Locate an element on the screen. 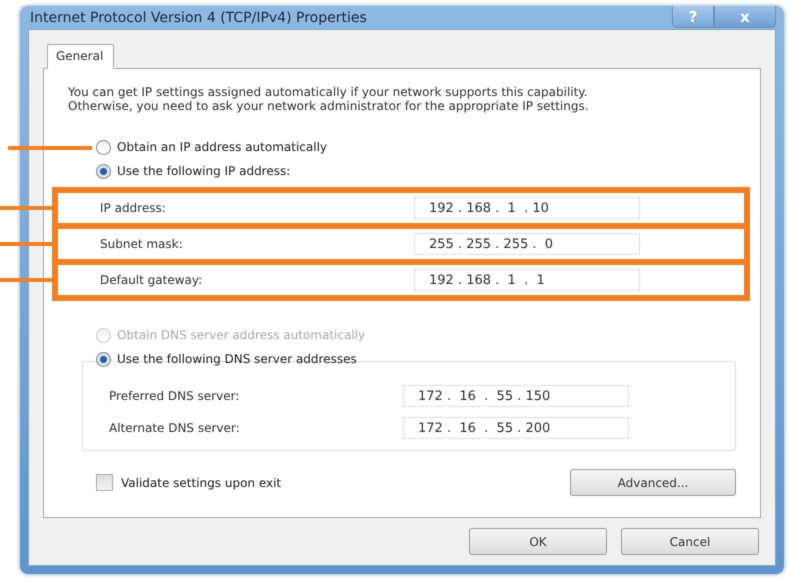 The image size is (790, 578). field-label: IP address: is located at coordinates (133, 208).